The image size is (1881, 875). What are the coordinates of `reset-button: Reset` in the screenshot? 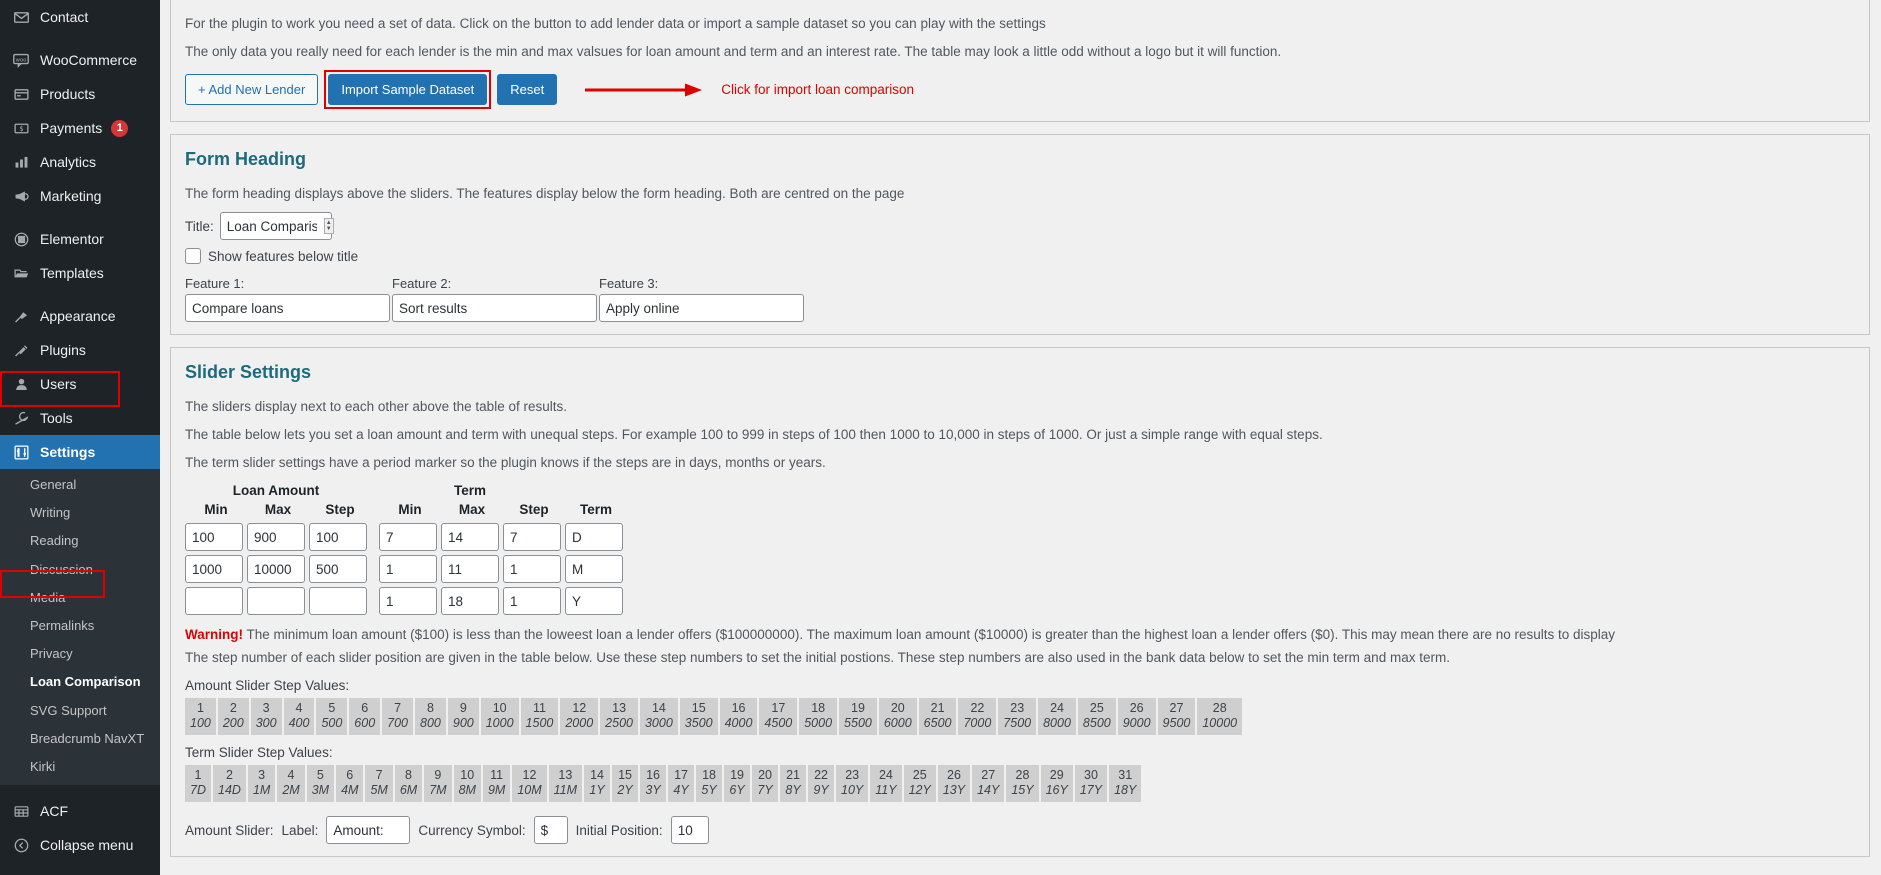 It's located at (527, 89).